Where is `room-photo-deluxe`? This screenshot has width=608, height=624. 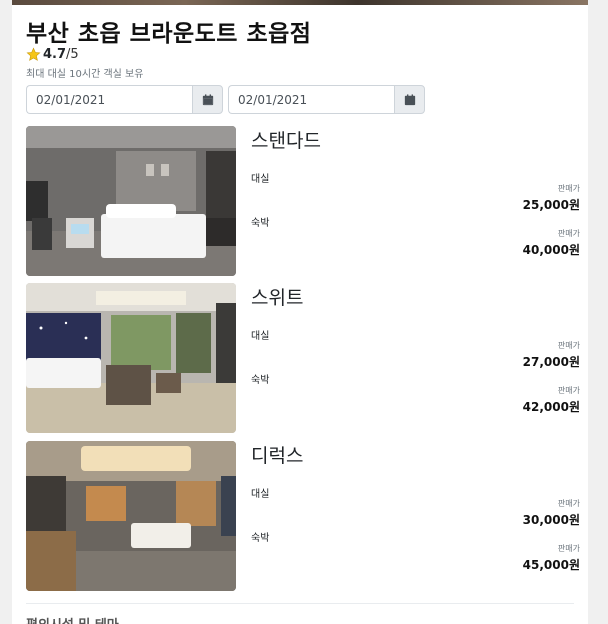 room-photo-deluxe is located at coordinates (131, 516).